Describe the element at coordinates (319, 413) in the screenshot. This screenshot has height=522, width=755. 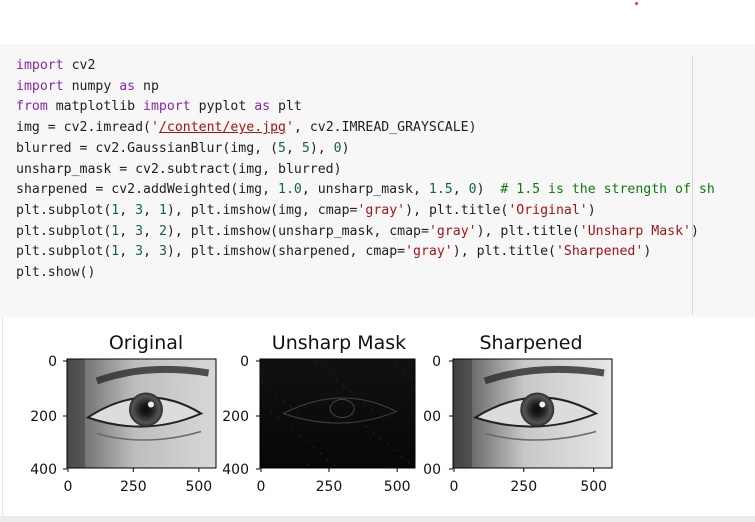
I see `subplot-2: Unsharp Mask 0 200 400 0 250 500` at that location.